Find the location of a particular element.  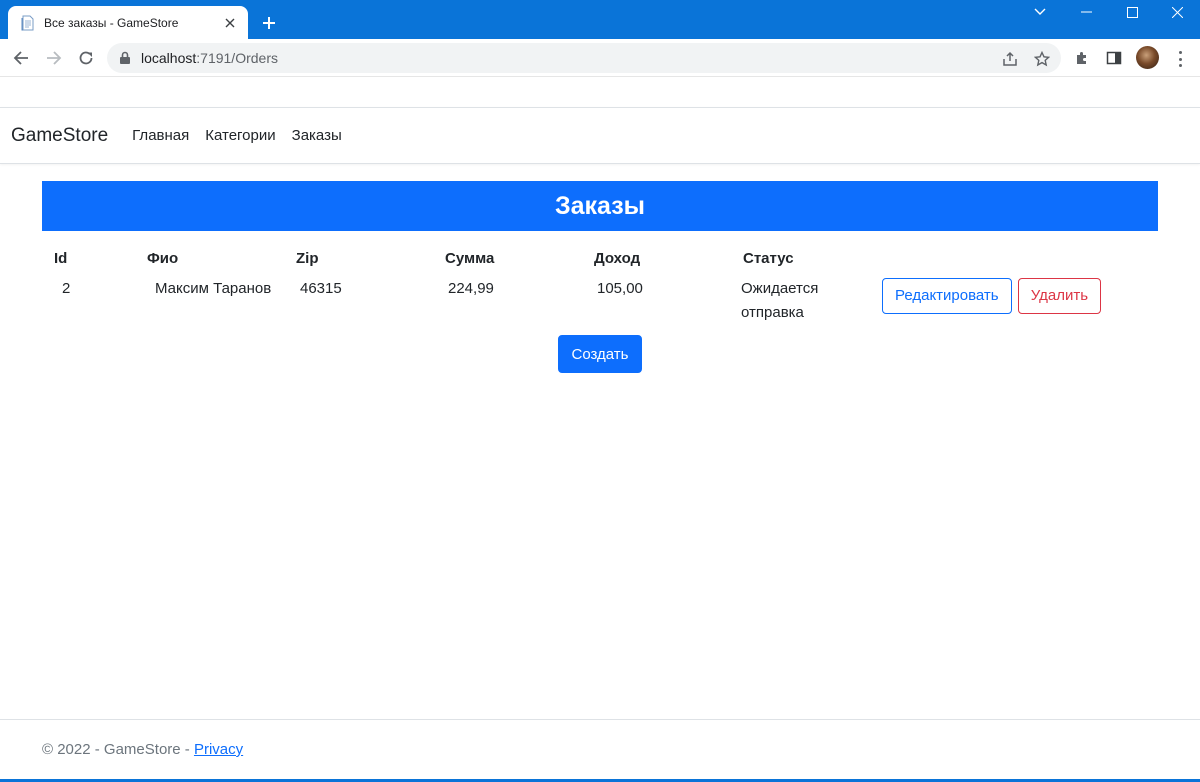

page-header: Заказы is located at coordinates (600, 206).